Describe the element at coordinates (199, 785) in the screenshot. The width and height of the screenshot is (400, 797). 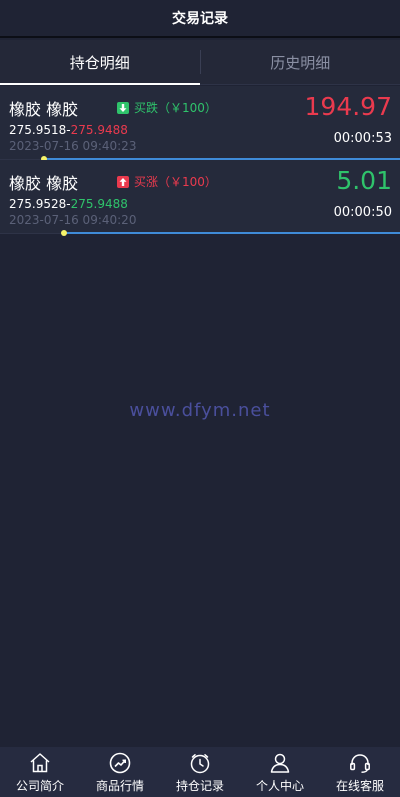
I see `nav-label: 持仓记录` at that location.